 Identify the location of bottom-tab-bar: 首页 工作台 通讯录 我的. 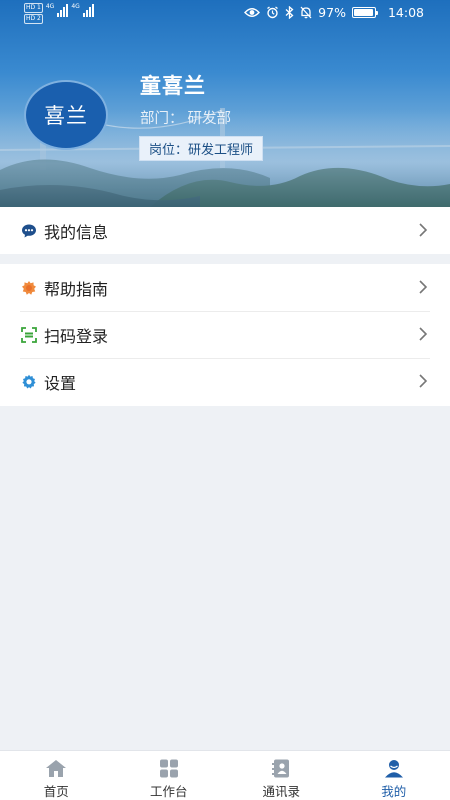
(225, 775).